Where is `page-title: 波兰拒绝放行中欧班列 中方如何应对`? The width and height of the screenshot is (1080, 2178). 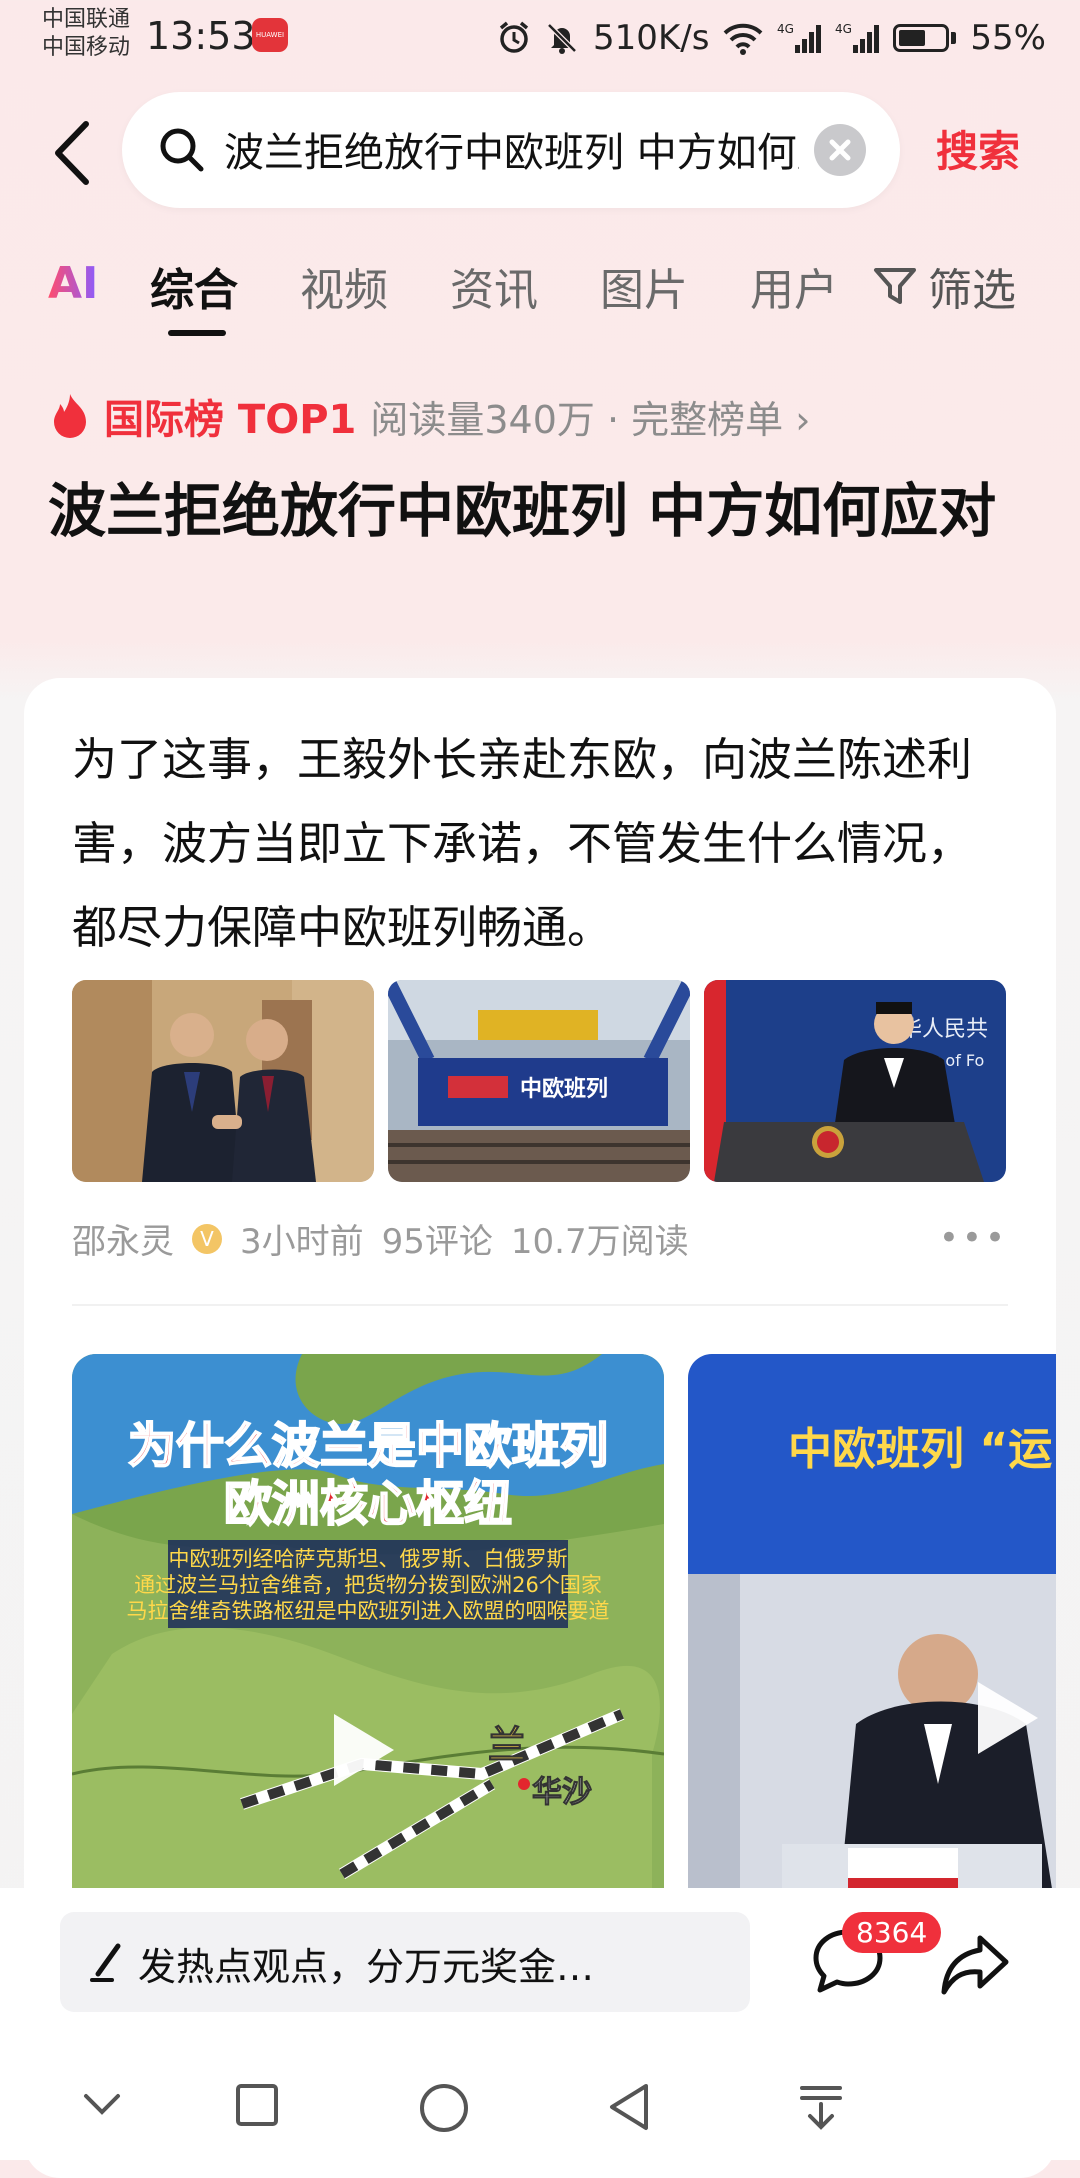 page-title: 波兰拒绝放行中欧班列 中方如何应对 is located at coordinates (522, 511).